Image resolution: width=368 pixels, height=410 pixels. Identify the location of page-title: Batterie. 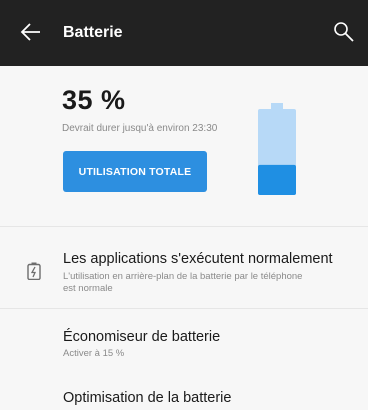
(93, 32).